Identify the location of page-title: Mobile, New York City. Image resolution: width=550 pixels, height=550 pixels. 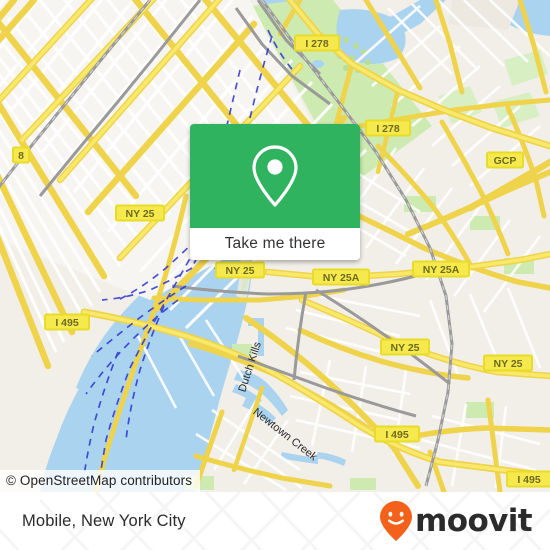
(104, 520).